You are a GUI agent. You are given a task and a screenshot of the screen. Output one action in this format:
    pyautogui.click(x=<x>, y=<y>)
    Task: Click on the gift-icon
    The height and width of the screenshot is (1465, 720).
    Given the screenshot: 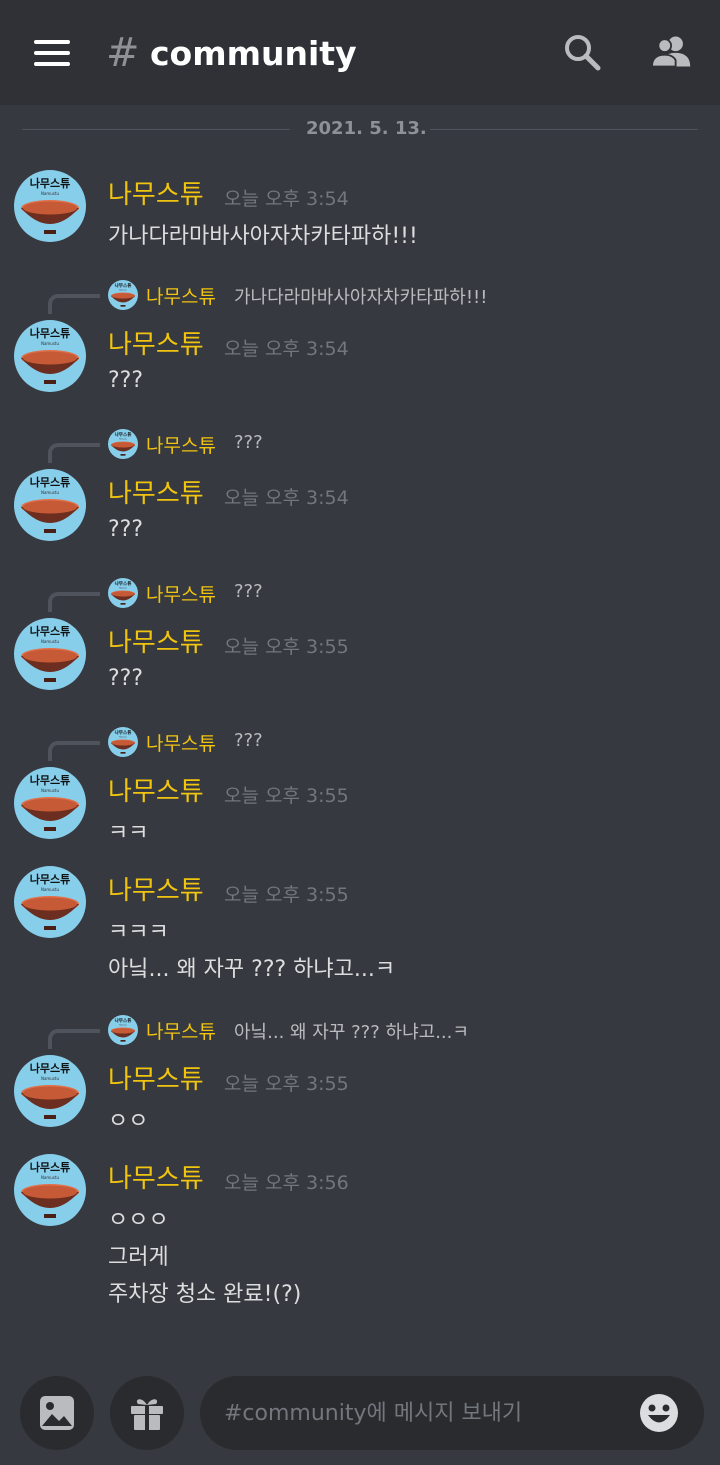 What is the action you would take?
    pyautogui.click(x=147, y=1414)
    